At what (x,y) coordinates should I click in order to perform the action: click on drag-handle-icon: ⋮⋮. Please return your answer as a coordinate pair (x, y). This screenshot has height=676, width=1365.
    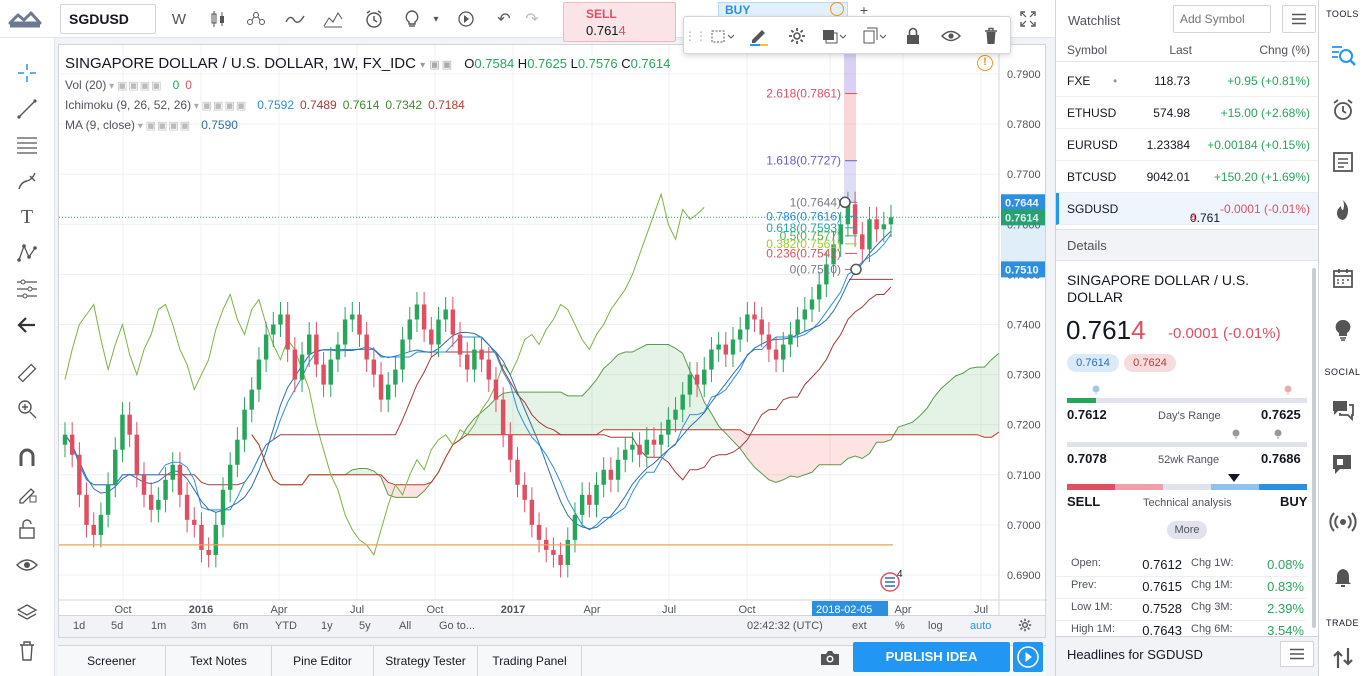
    Looking at the image, I should click on (695, 36).